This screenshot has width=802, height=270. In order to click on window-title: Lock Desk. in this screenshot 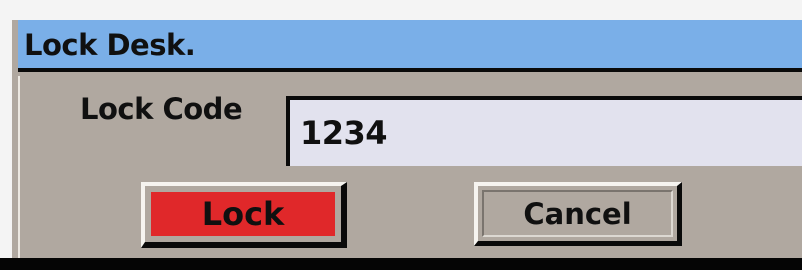, I will do `click(110, 45)`.